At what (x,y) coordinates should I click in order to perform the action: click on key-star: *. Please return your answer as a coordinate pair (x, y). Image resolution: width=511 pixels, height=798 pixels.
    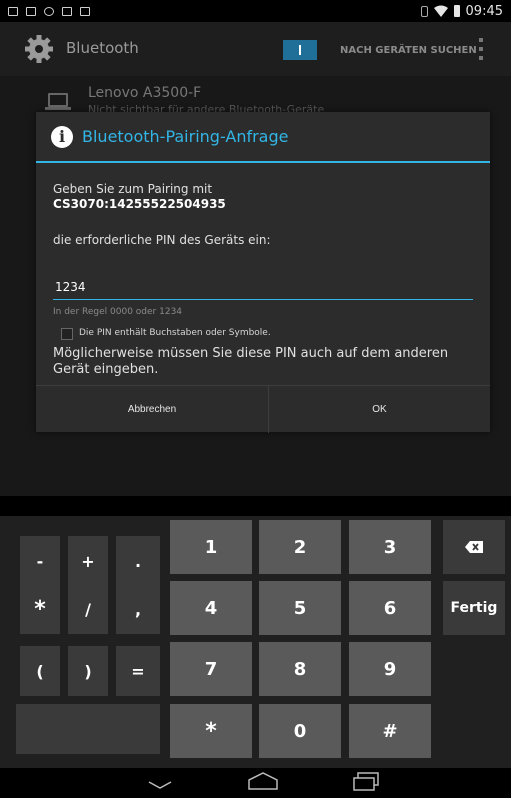
    Looking at the image, I should click on (211, 731).